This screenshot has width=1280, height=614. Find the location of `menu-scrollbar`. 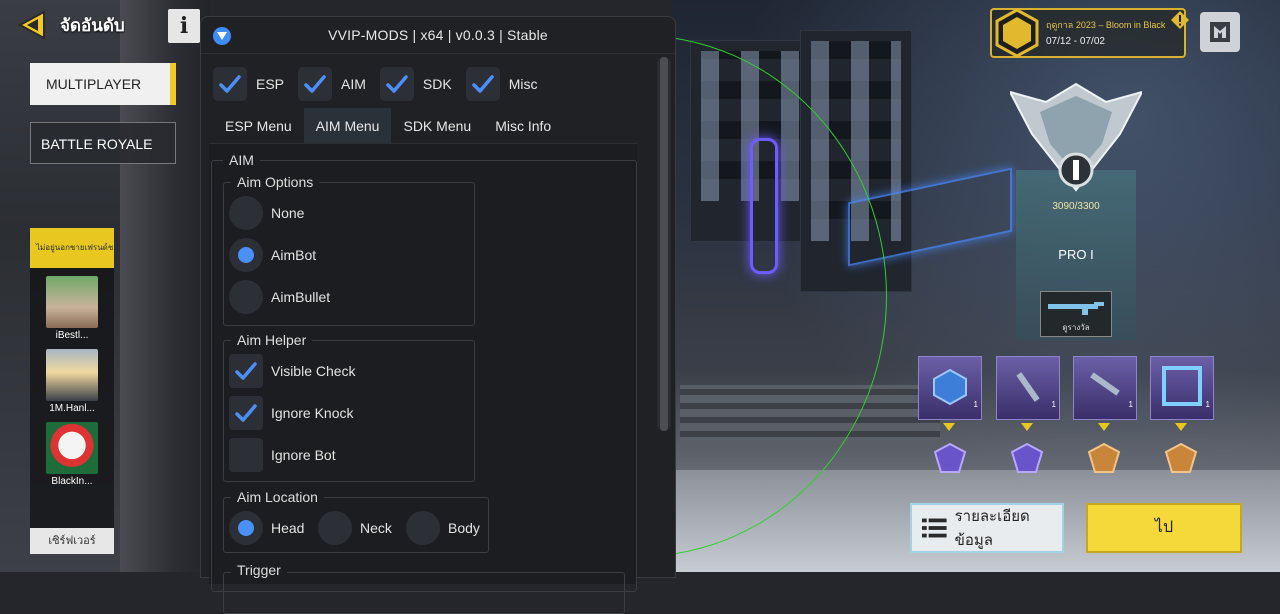

menu-scrollbar is located at coordinates (664, 244).